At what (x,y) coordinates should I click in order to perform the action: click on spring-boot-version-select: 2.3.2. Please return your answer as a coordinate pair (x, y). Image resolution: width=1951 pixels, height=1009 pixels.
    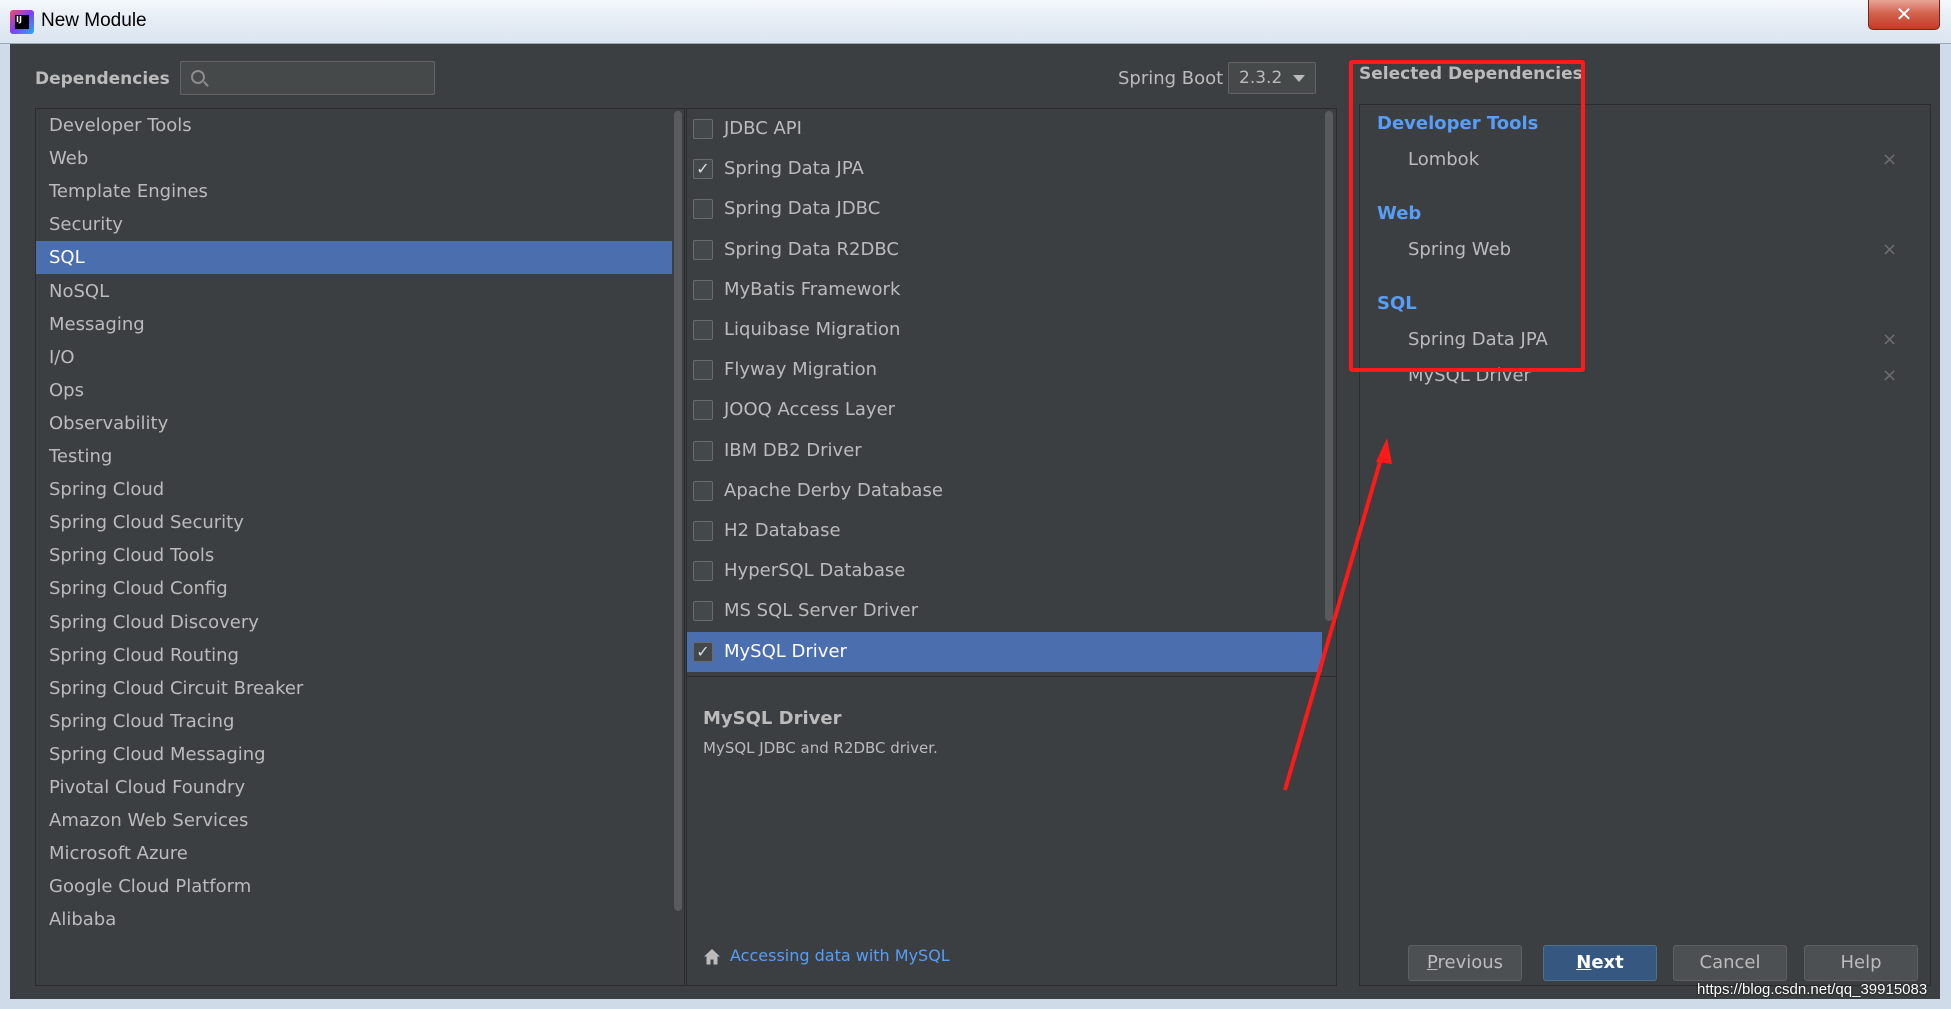
    Looking at the image, I should click on (1272, 78).